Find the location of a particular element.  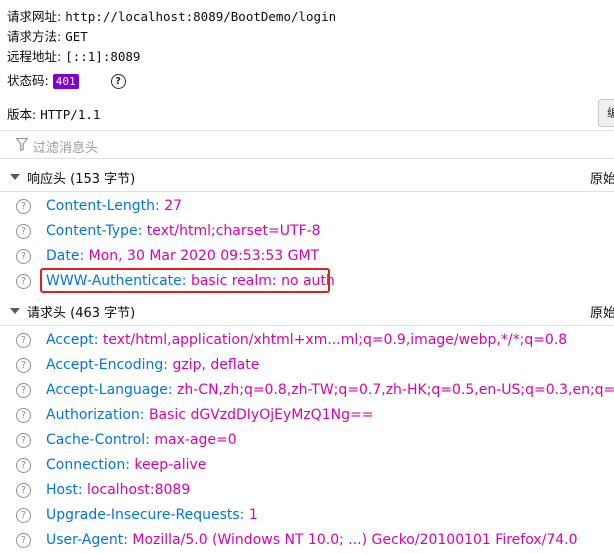

header-row-cache-control: ? Cache-Control: max-age=0 is located at coordinates (307, 441).